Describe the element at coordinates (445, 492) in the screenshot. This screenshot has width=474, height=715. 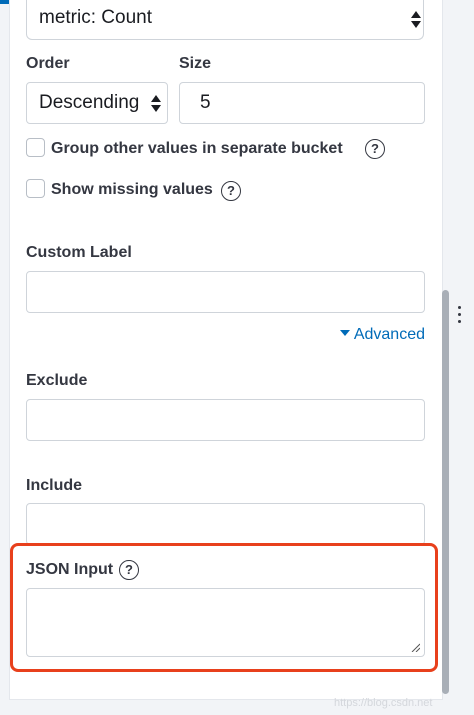
I see `scrollbar-thumb` at that location.